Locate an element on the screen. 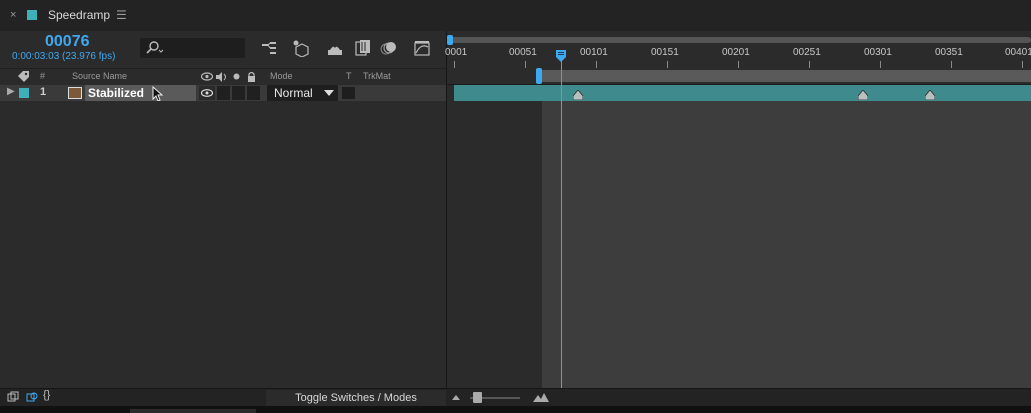  comp-flowchart-icon is located at coordinates (269, 48).